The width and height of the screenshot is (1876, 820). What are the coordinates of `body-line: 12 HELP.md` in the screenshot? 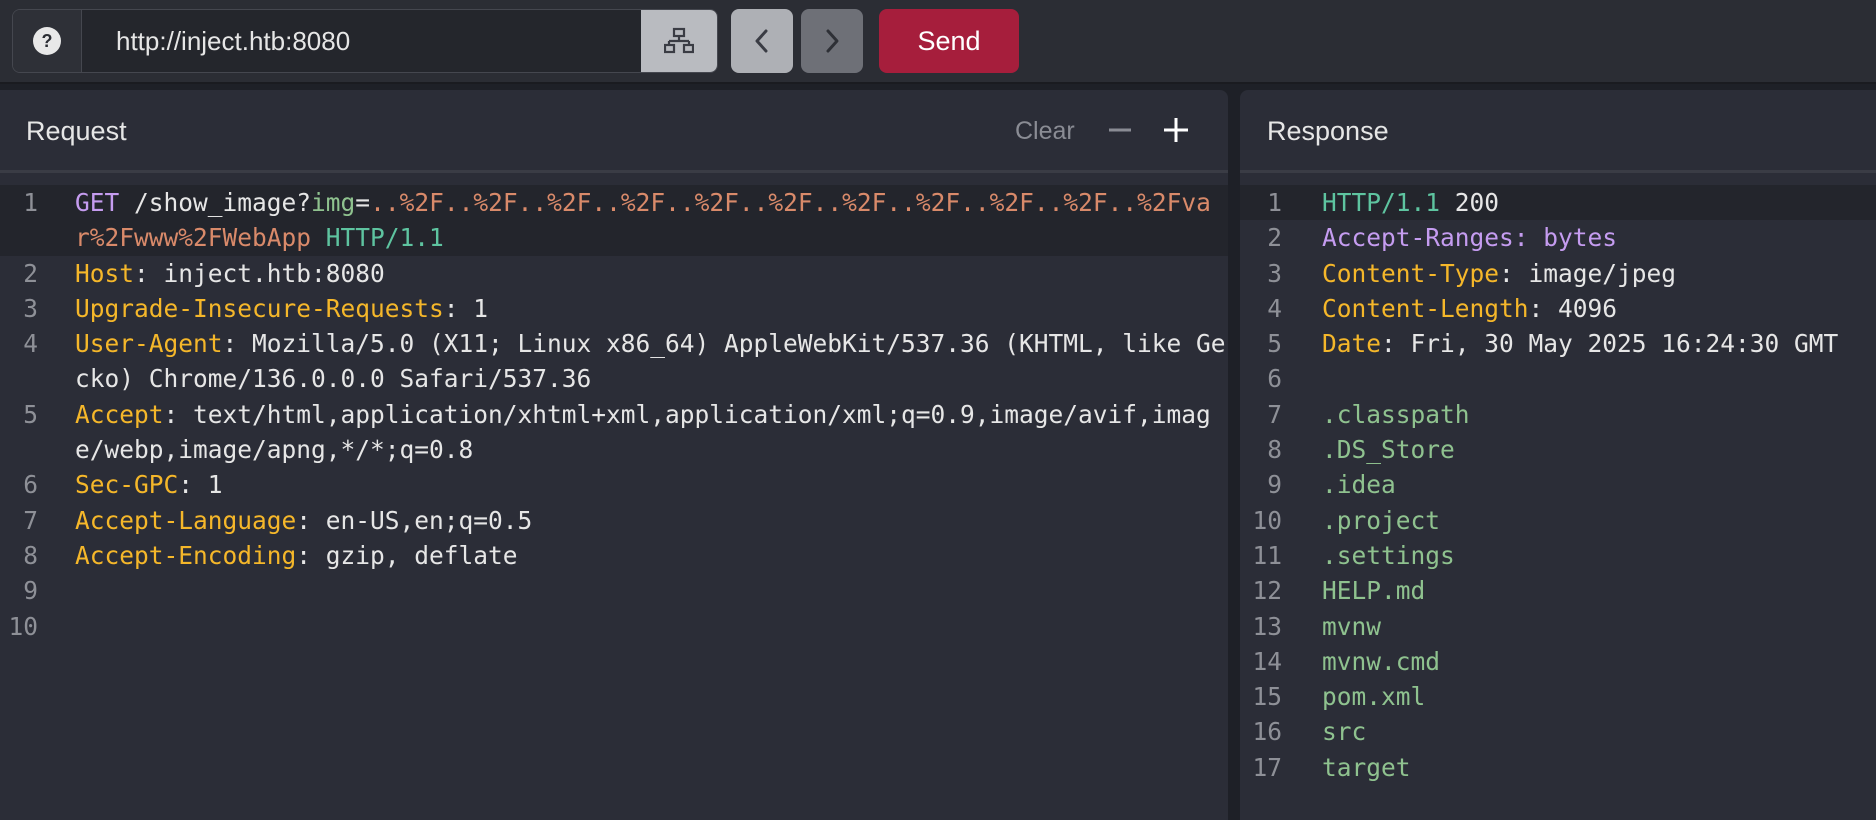 It's located at (1558, 590).